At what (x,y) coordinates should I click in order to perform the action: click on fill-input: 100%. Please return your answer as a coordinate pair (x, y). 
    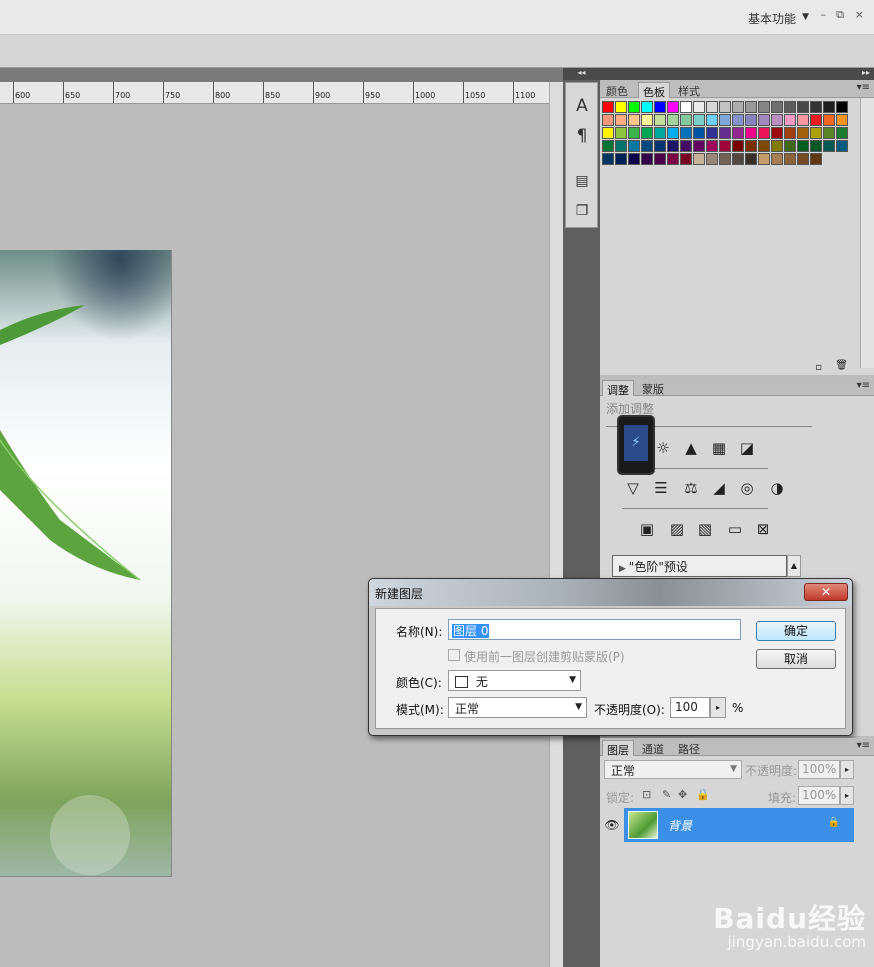
    Looking at the image, I should click on (819, 795).